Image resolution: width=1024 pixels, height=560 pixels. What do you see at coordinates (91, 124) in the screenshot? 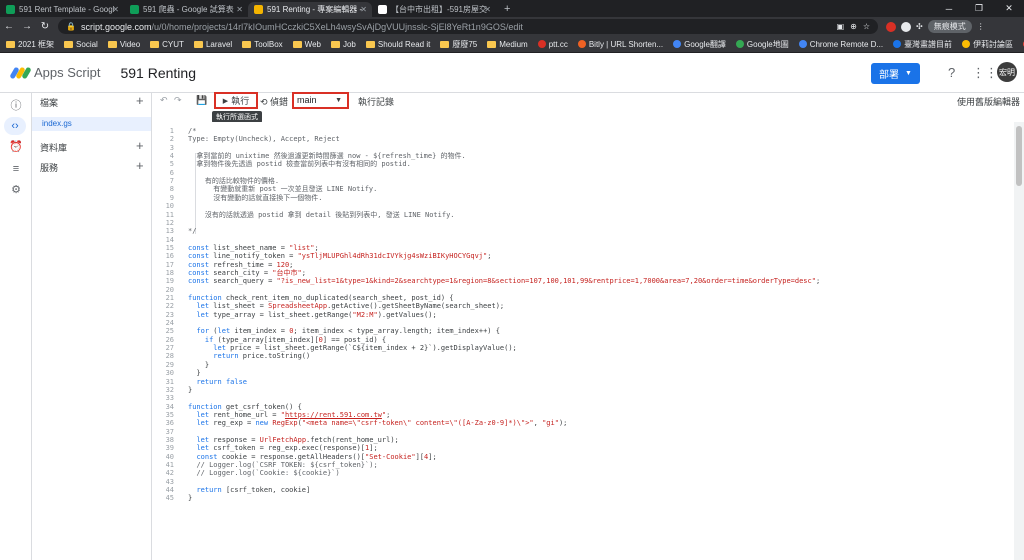
I see `file-item-index: index.gs` at bounding box center [91, 124].